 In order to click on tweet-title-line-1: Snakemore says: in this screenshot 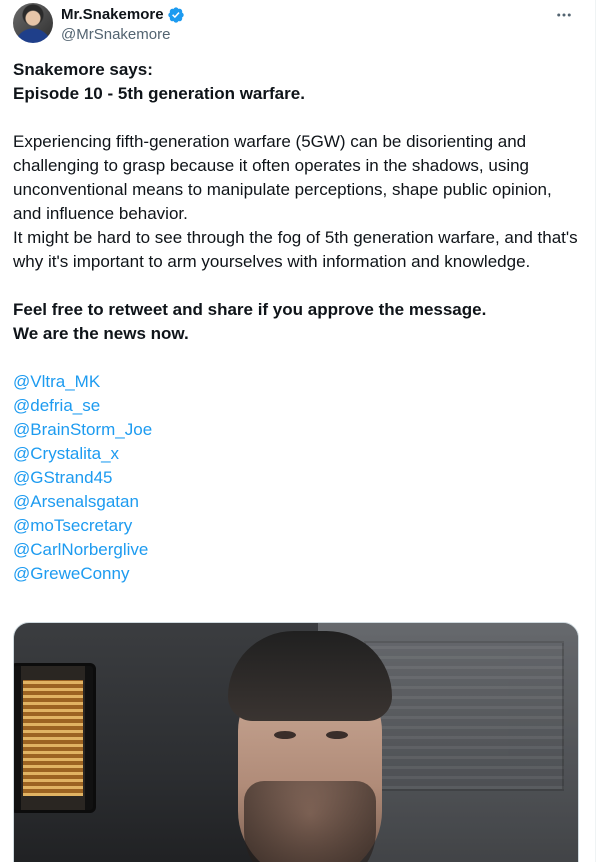, I will do `click(83, 69)`.